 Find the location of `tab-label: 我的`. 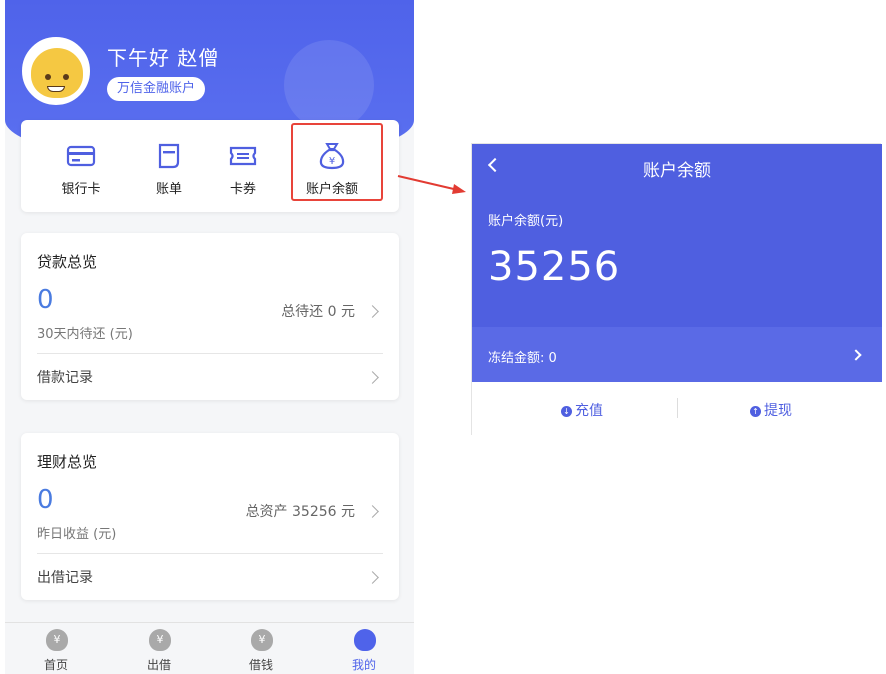

tab-label: 我的 is located at coordinates (363, 665).